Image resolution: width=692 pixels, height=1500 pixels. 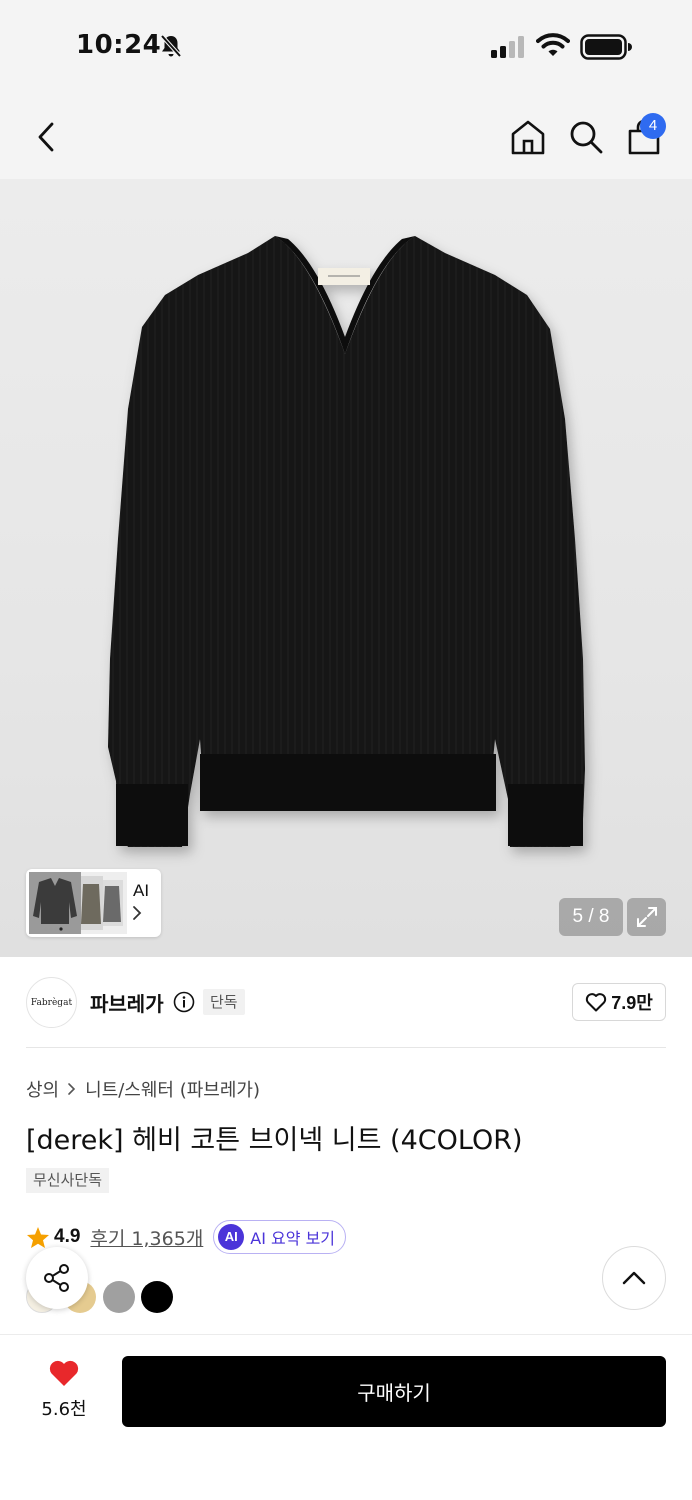 What do you see at coordinates (394, 1391) in the screenshot?
I see `buy-button: 구매하기` at bounding box center [394, 1391].